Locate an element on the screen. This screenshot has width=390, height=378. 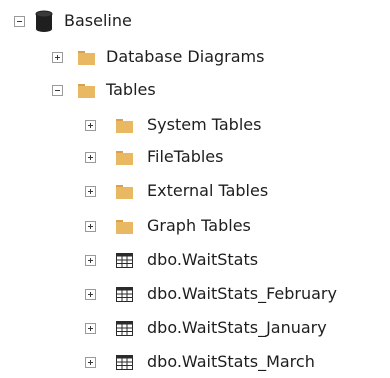
tree-node-baseline: Baseline is located at coordinates (67, 21).